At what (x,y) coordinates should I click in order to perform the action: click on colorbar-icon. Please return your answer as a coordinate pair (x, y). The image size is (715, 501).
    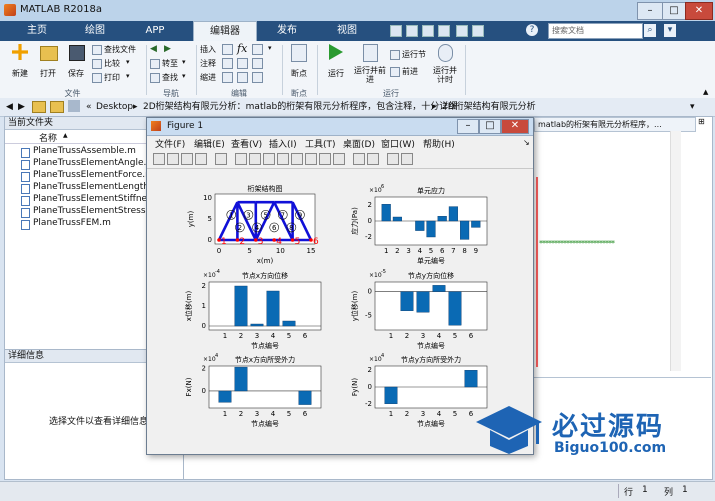
    Looking at the image, I should click on (359, 159).